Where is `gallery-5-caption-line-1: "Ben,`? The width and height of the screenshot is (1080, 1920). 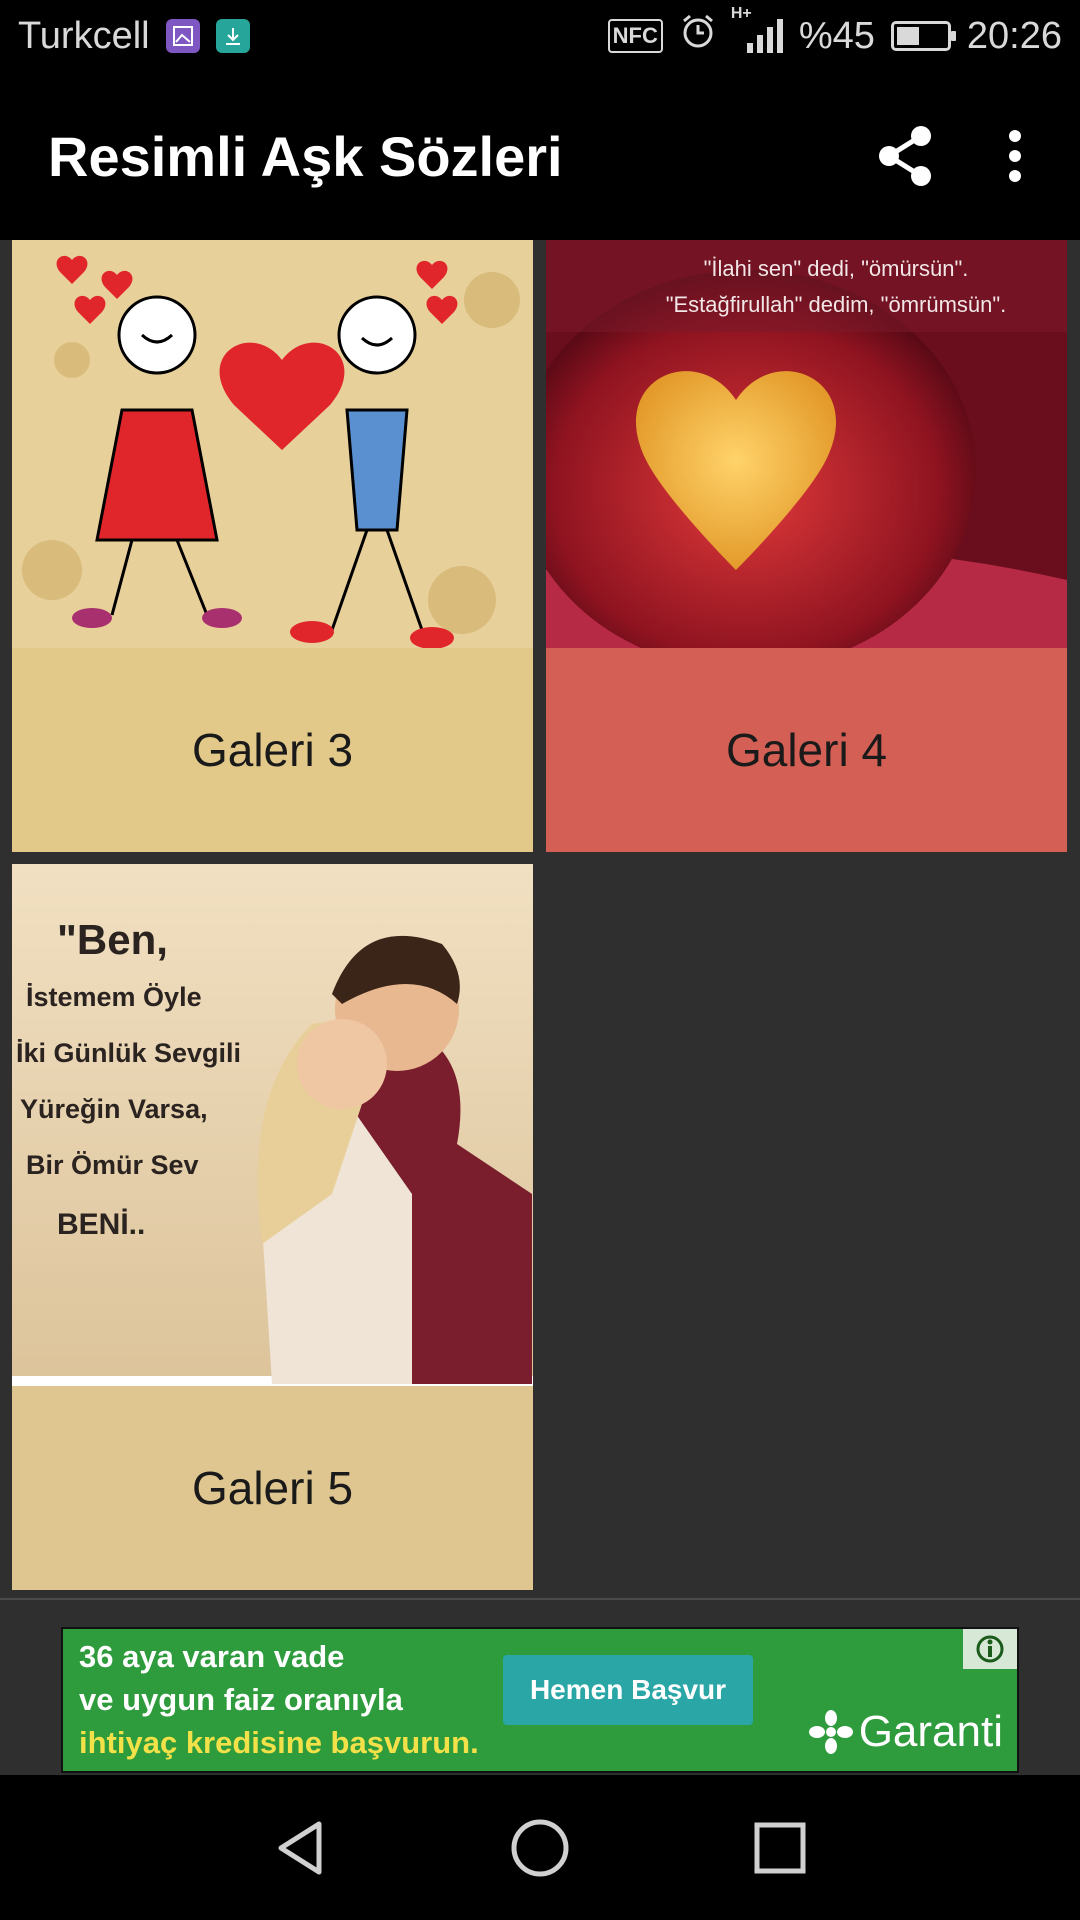
gallery-5-caption-line-1: "Ben, is located at coordinates (112, 939).